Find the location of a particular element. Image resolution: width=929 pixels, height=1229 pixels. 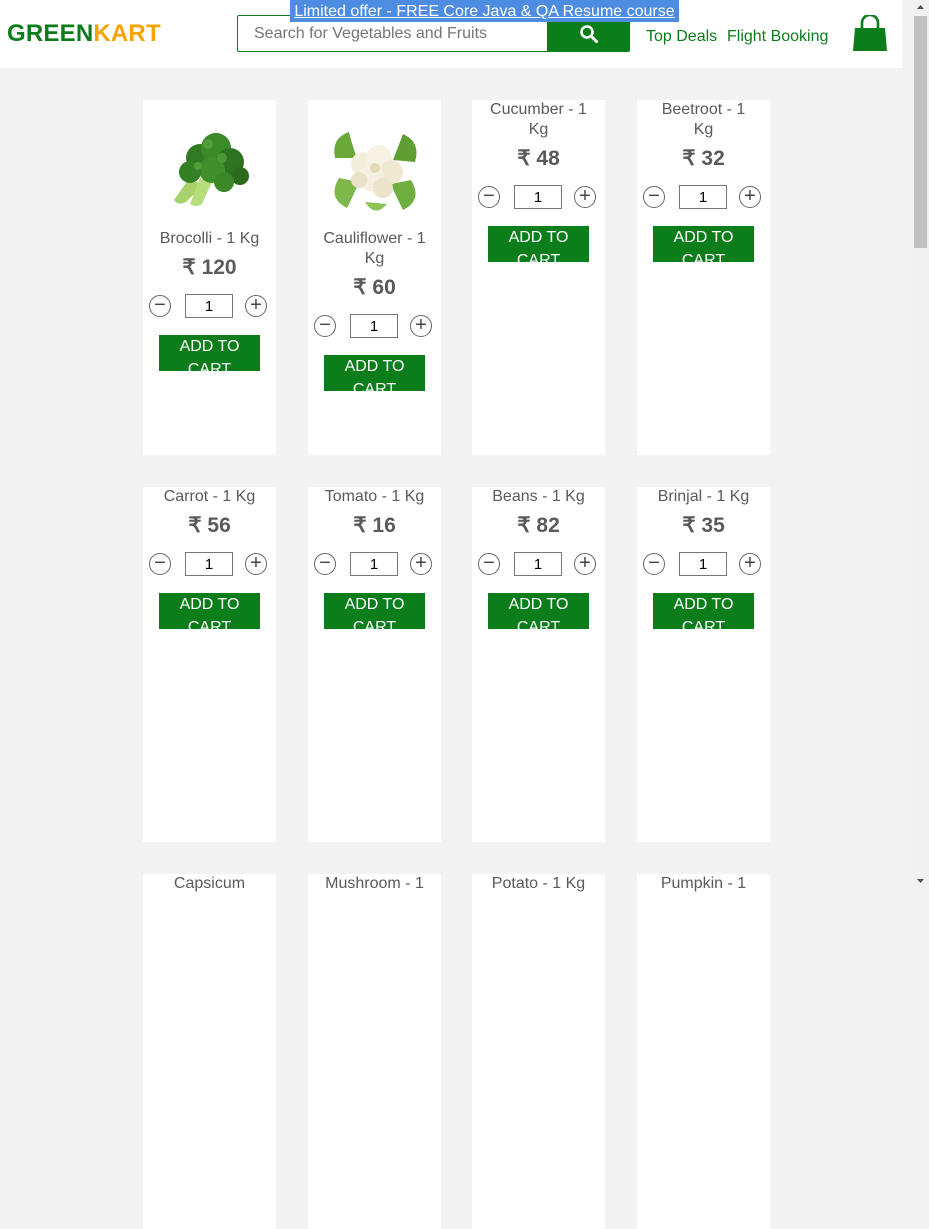

product-name: Brocolli - 1 Kg is located at coordinates (209, 238).